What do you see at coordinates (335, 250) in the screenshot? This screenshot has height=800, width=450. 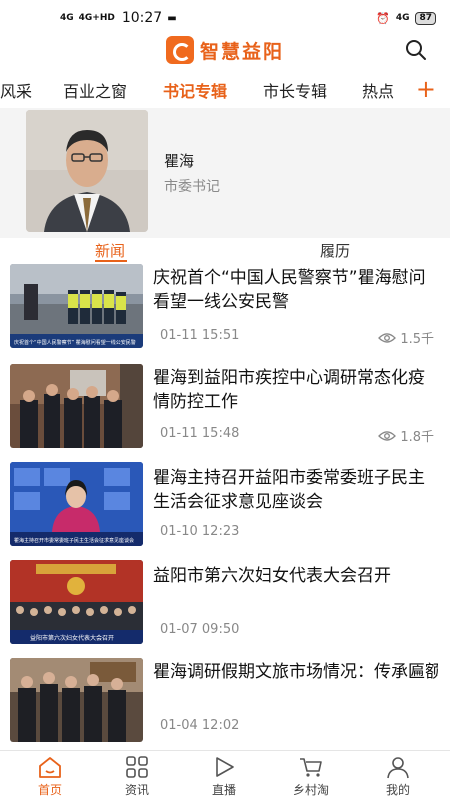 I see `subtab-resume: 履历` at bounding box center [335, 250].